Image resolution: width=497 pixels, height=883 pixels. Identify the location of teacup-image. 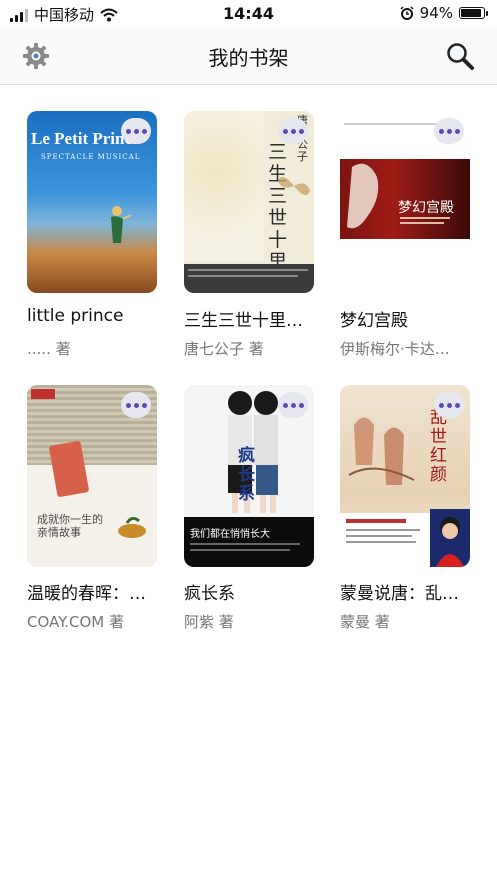
(132, 527).